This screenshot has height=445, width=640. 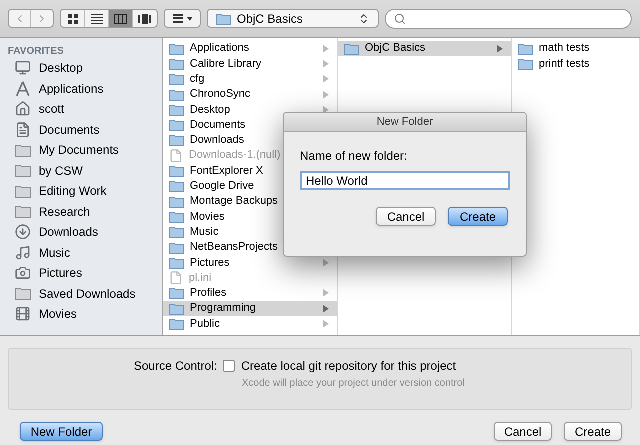 I want to click on hint-text: Xcode will place your project under version control, so click(x=353, y=384).